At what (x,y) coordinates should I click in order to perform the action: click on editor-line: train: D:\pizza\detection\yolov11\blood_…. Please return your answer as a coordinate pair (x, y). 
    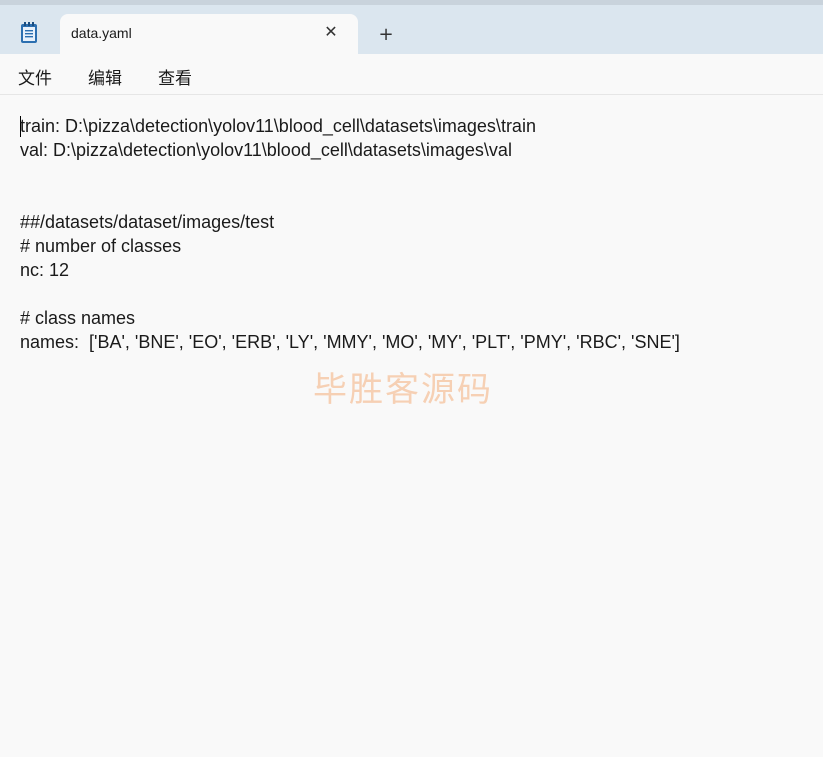
    Looking at the image, I should click on (278, 126).